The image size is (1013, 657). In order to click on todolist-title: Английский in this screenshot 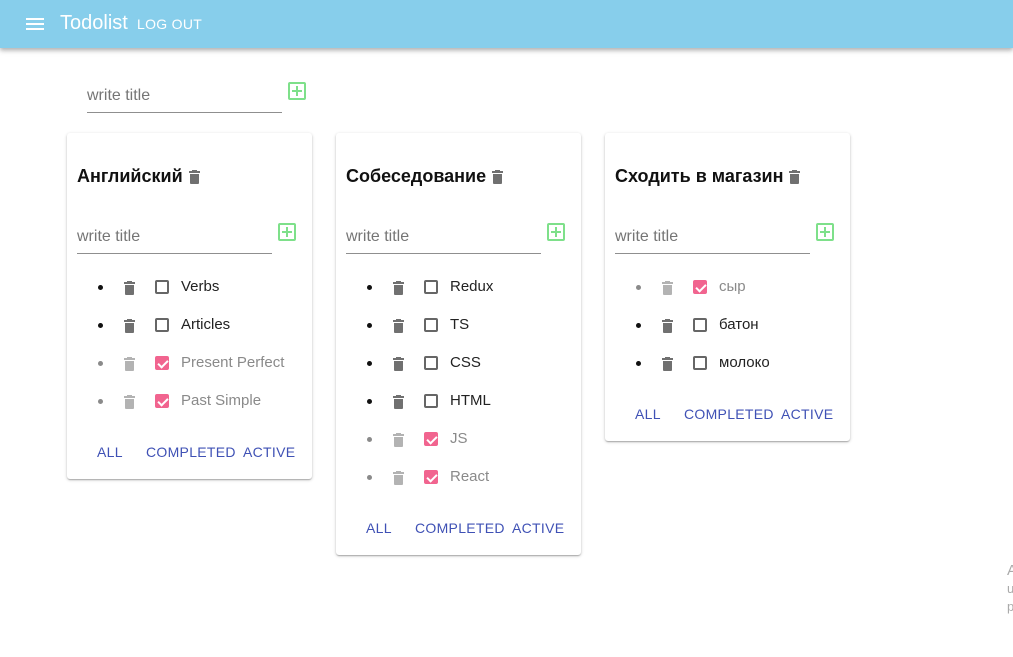, I will do `click(130, 176)`.